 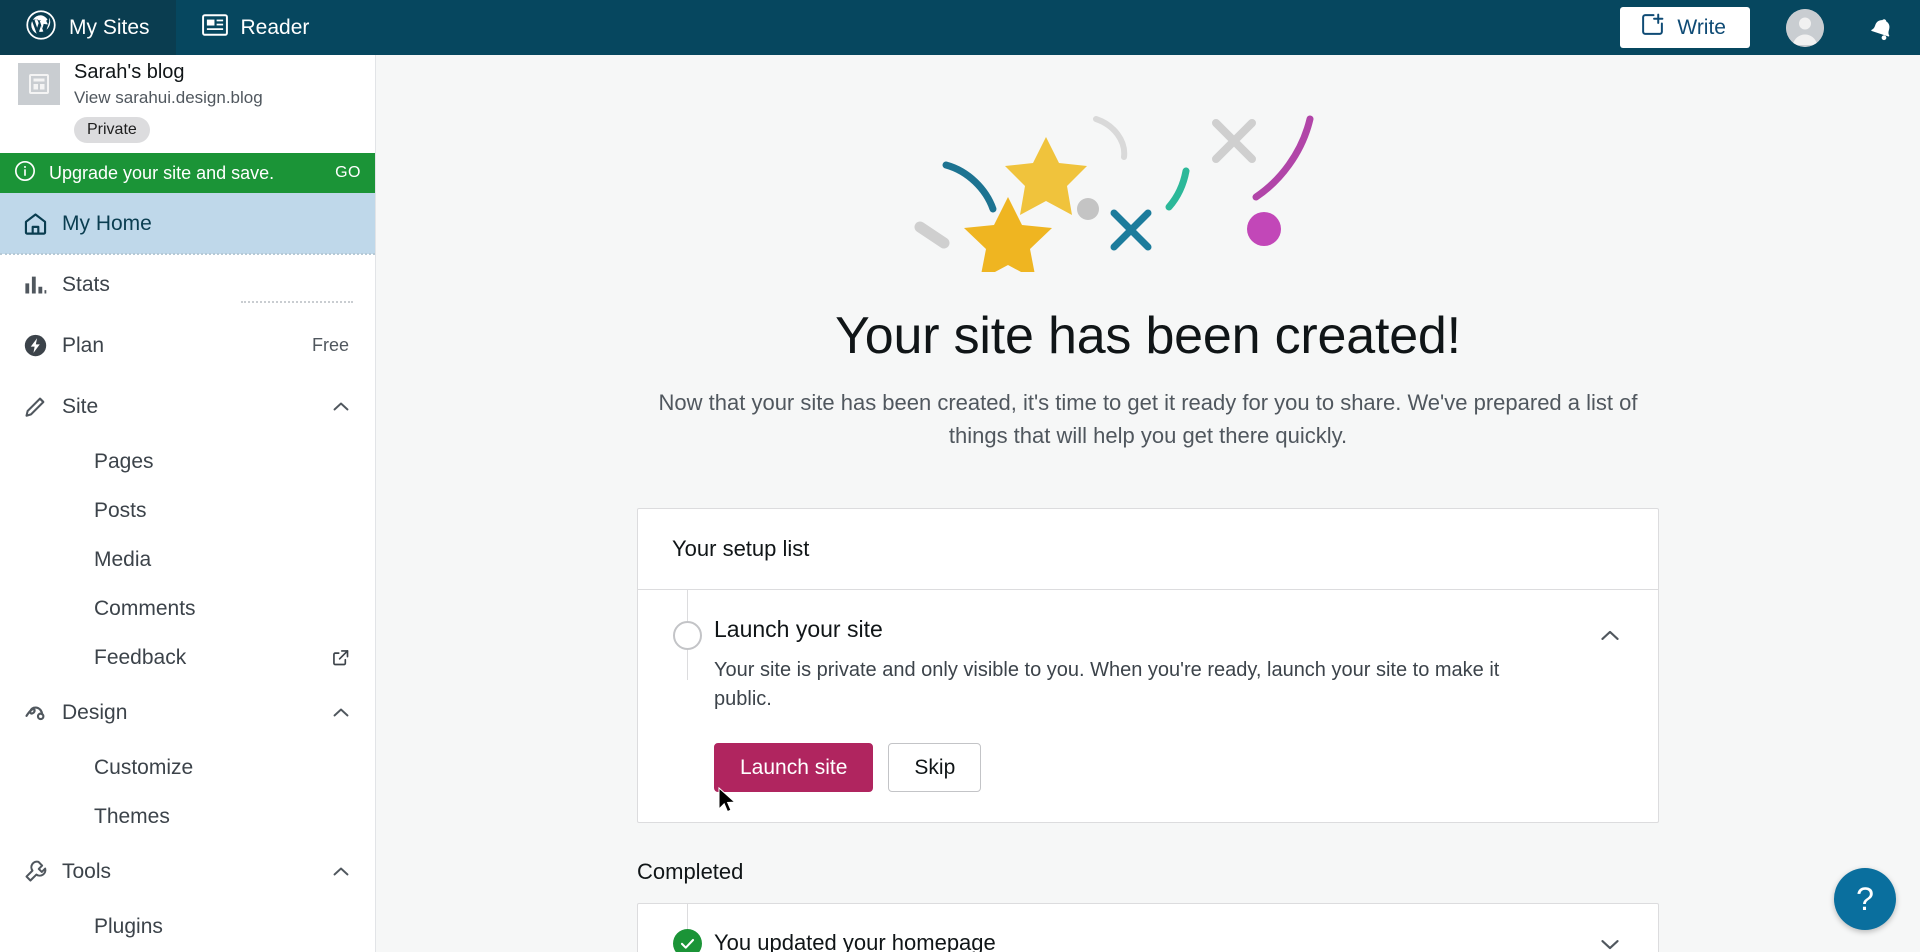 What do you see at coordinates (109, 27) in the screenshot?
I see `masterbar-my-sites-label: My Sites` at bounding box center [109, 27].